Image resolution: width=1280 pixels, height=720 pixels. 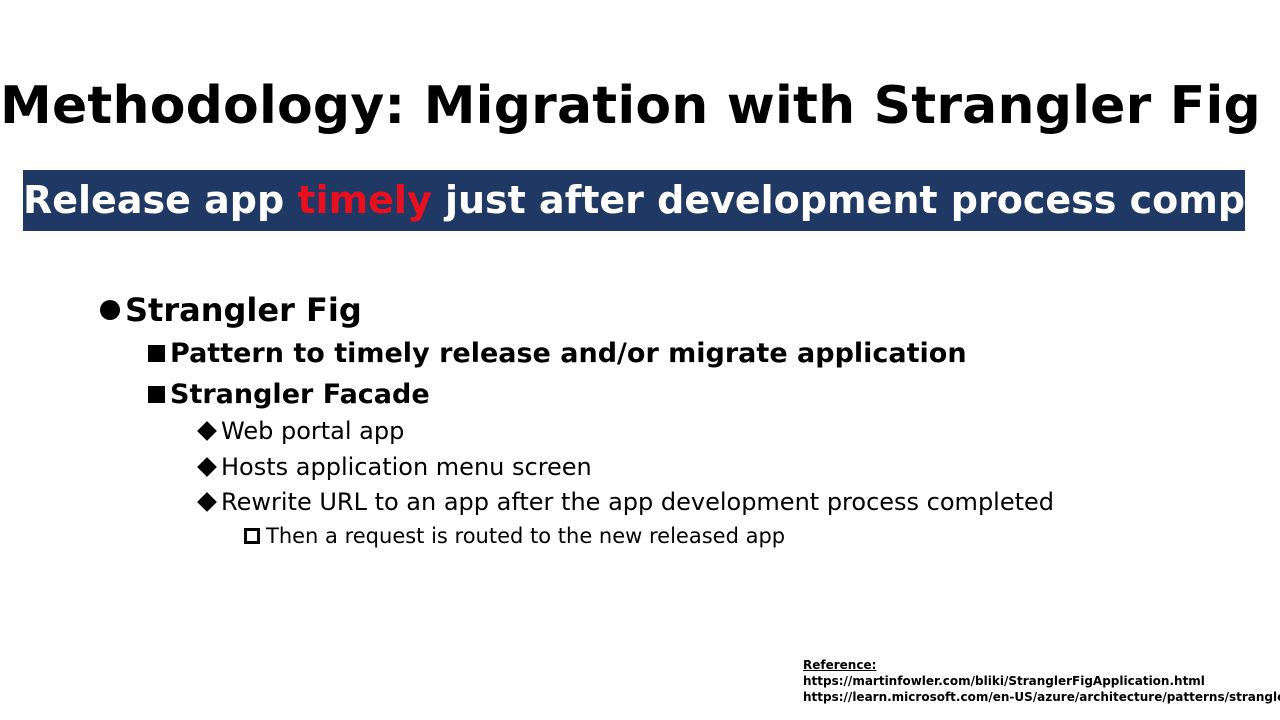 I want to click on bullet-text: Web portal app, so click(x=313, y=431).